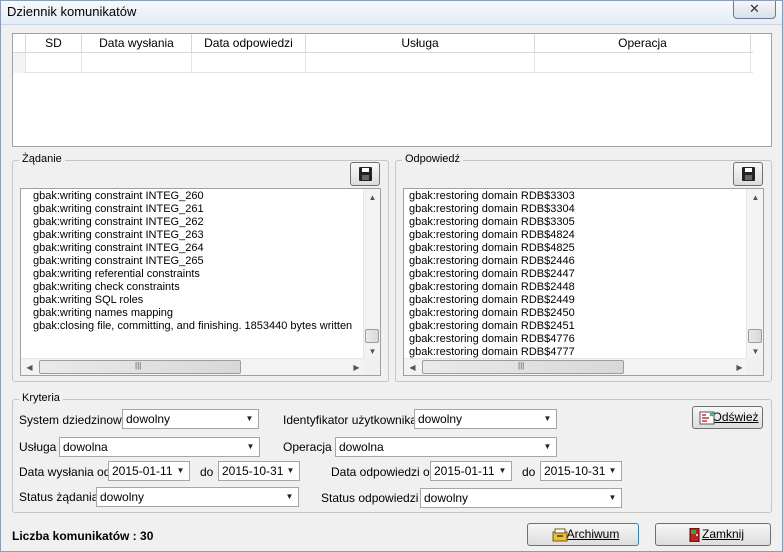  Describe the element at coordinates (42, 159) in the screenshot. I see `request-group-label: Żądanie` at that location.